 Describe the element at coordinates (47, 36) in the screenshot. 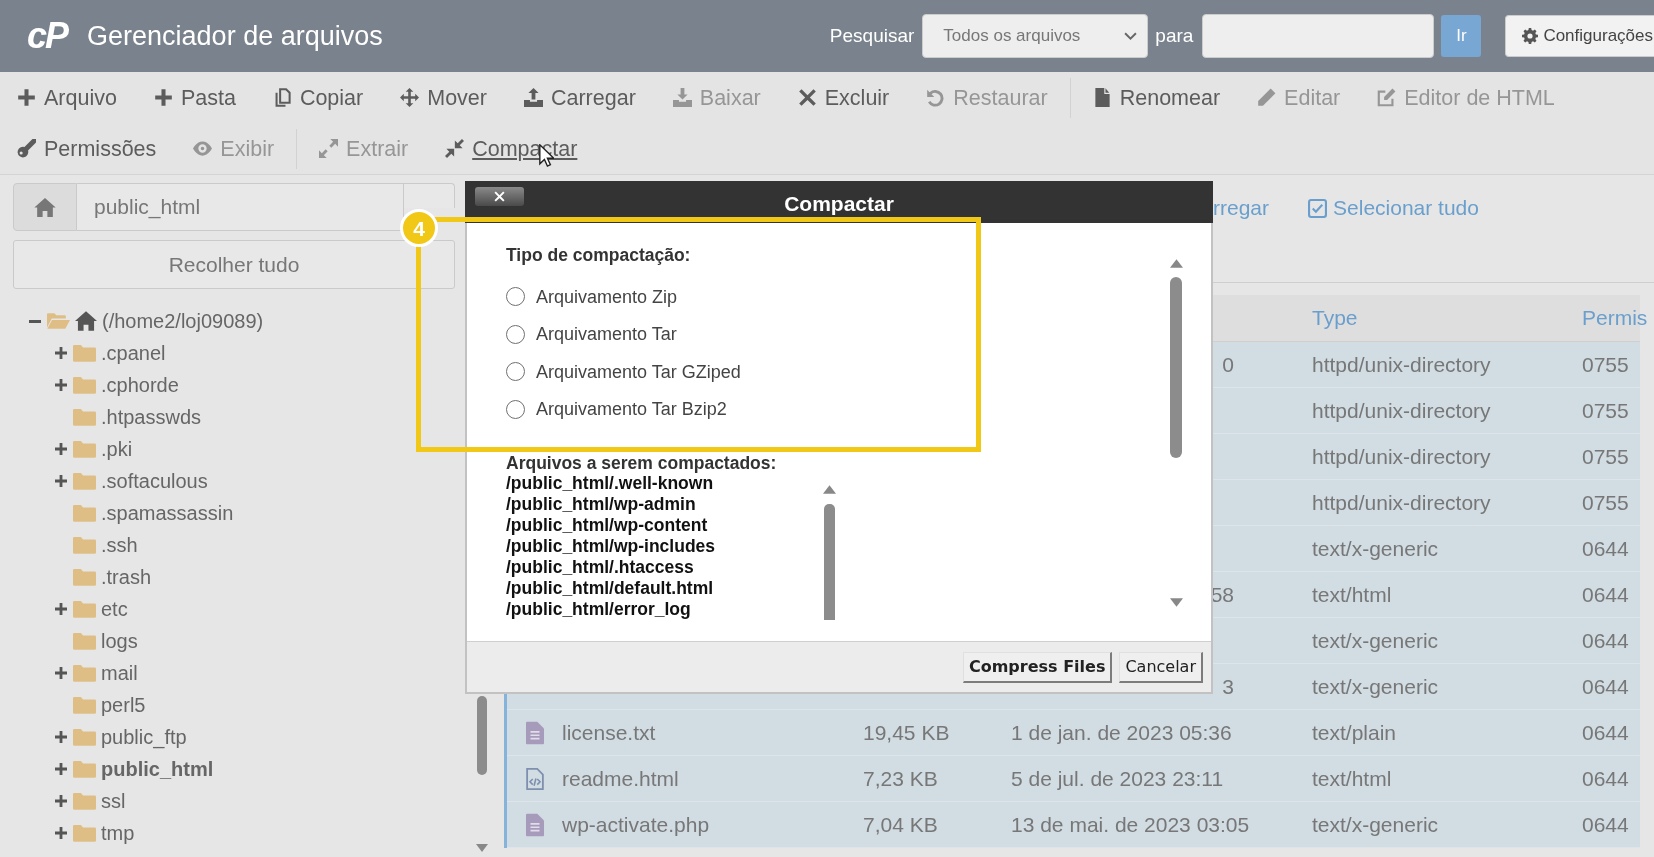

I see `logo: cP` at that location.